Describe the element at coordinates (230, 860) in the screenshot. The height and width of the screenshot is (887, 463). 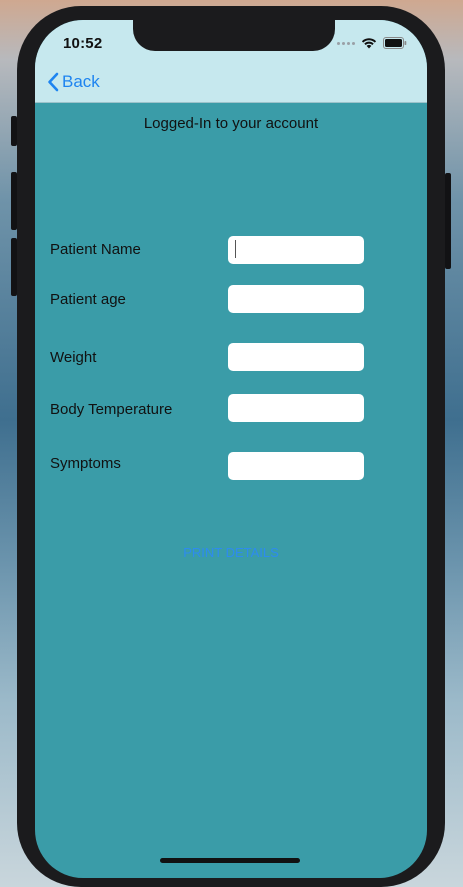
I see `home-indicator` at that location.